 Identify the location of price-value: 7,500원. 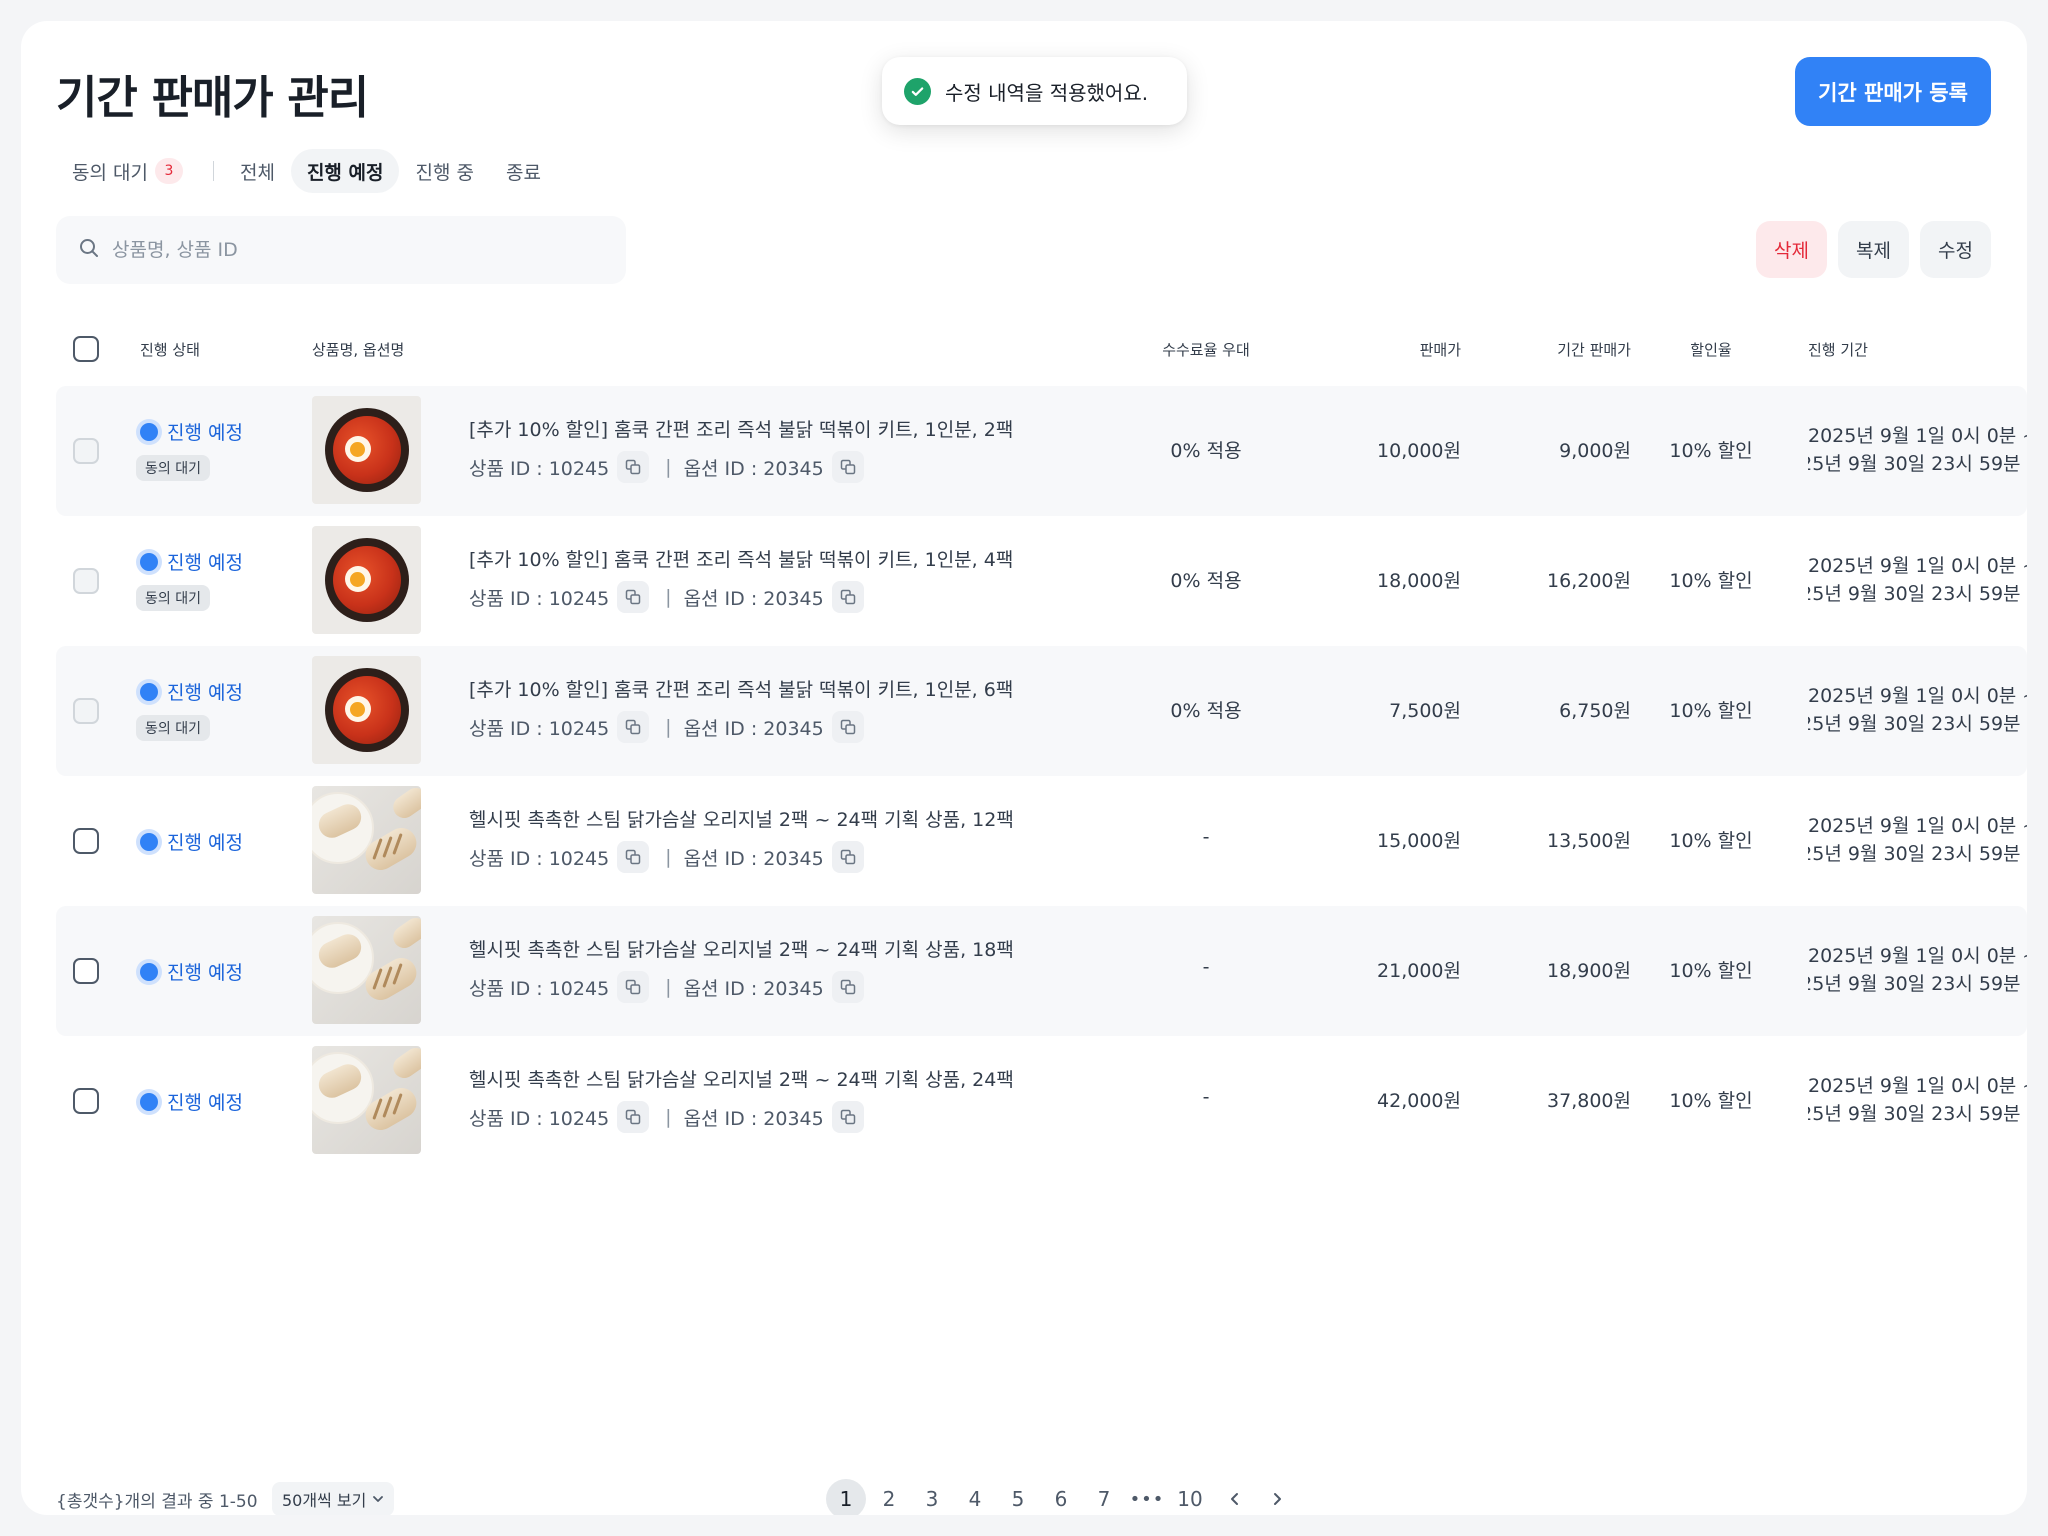
(1425, 711).